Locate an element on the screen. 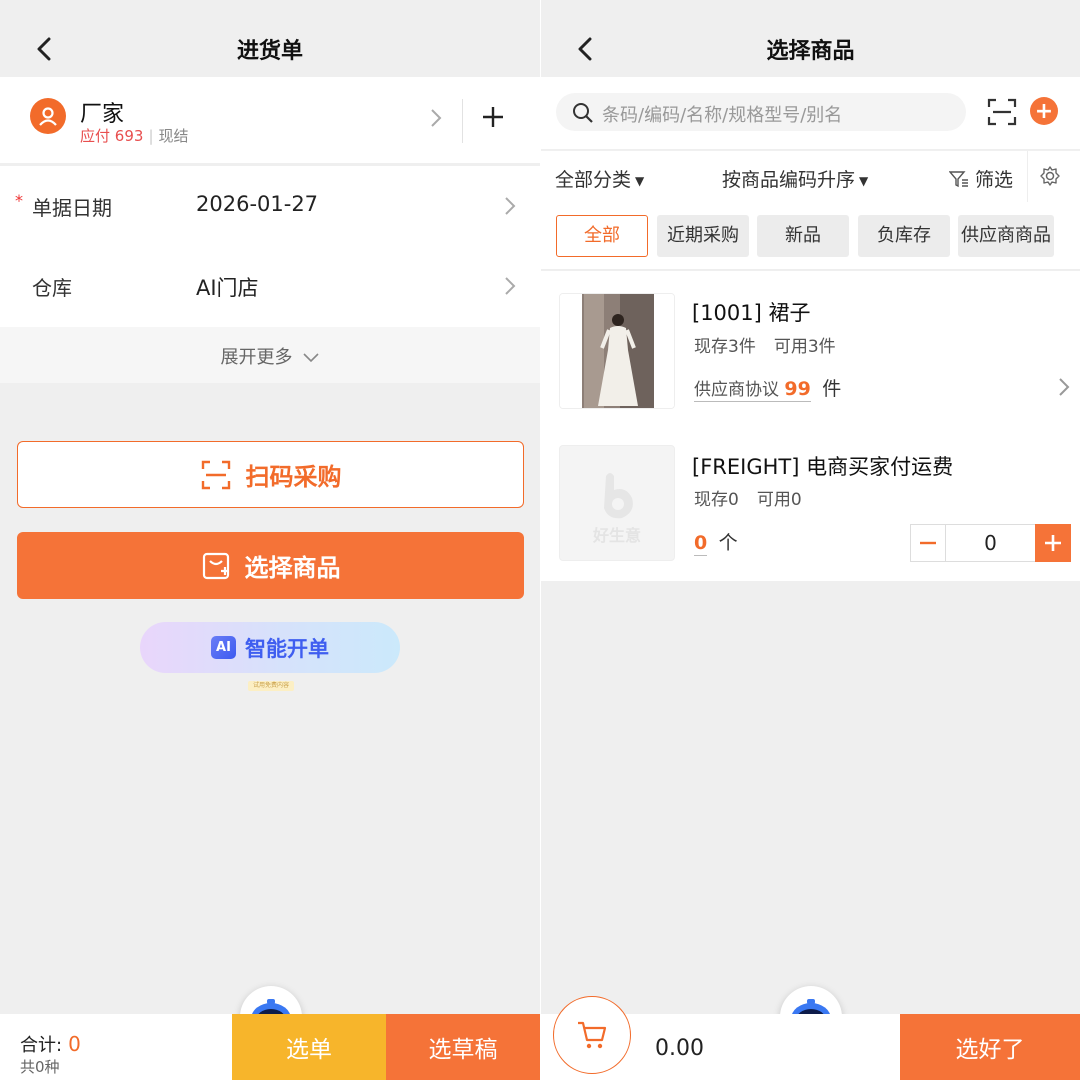 Image resolution: width=1080 pixels, height=1080 pixels. warehouse-label: 仓库 is located at coordinates (52, 288).